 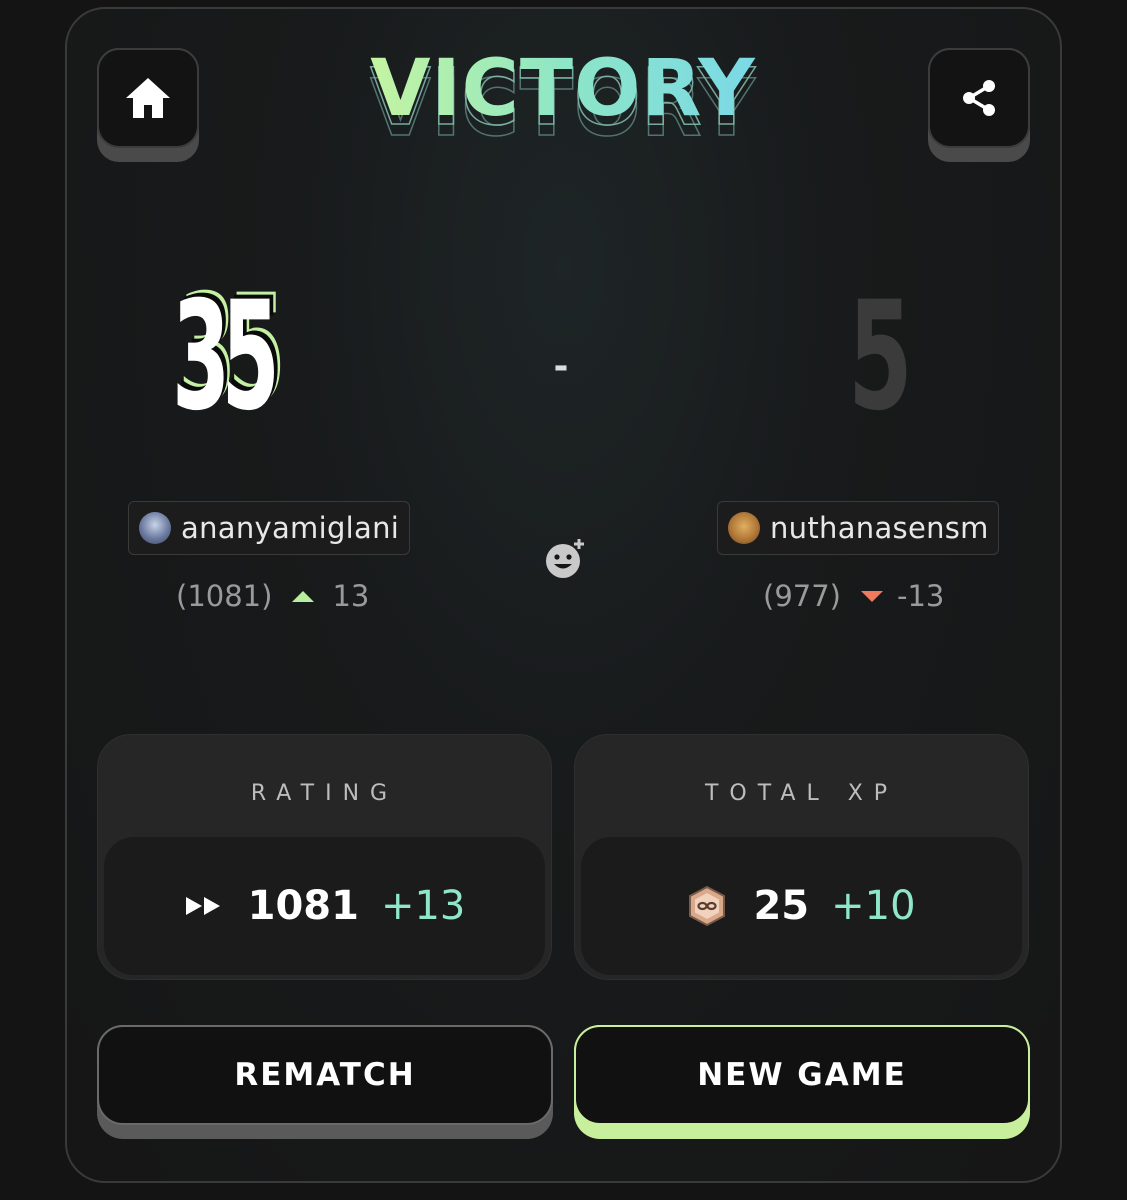 I want to click on rating-label: RATING, so click(x=324, y=793).